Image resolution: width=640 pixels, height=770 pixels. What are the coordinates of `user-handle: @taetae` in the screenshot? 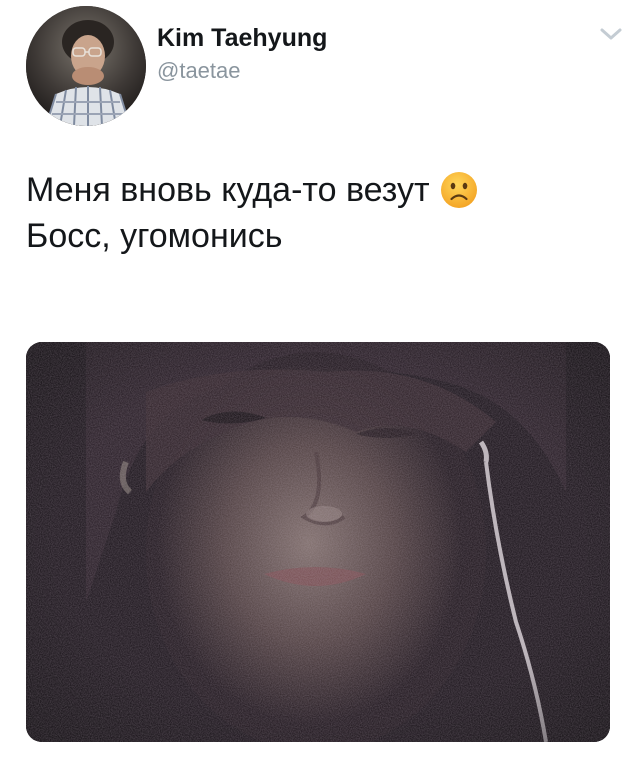 It's located at (242, 71).